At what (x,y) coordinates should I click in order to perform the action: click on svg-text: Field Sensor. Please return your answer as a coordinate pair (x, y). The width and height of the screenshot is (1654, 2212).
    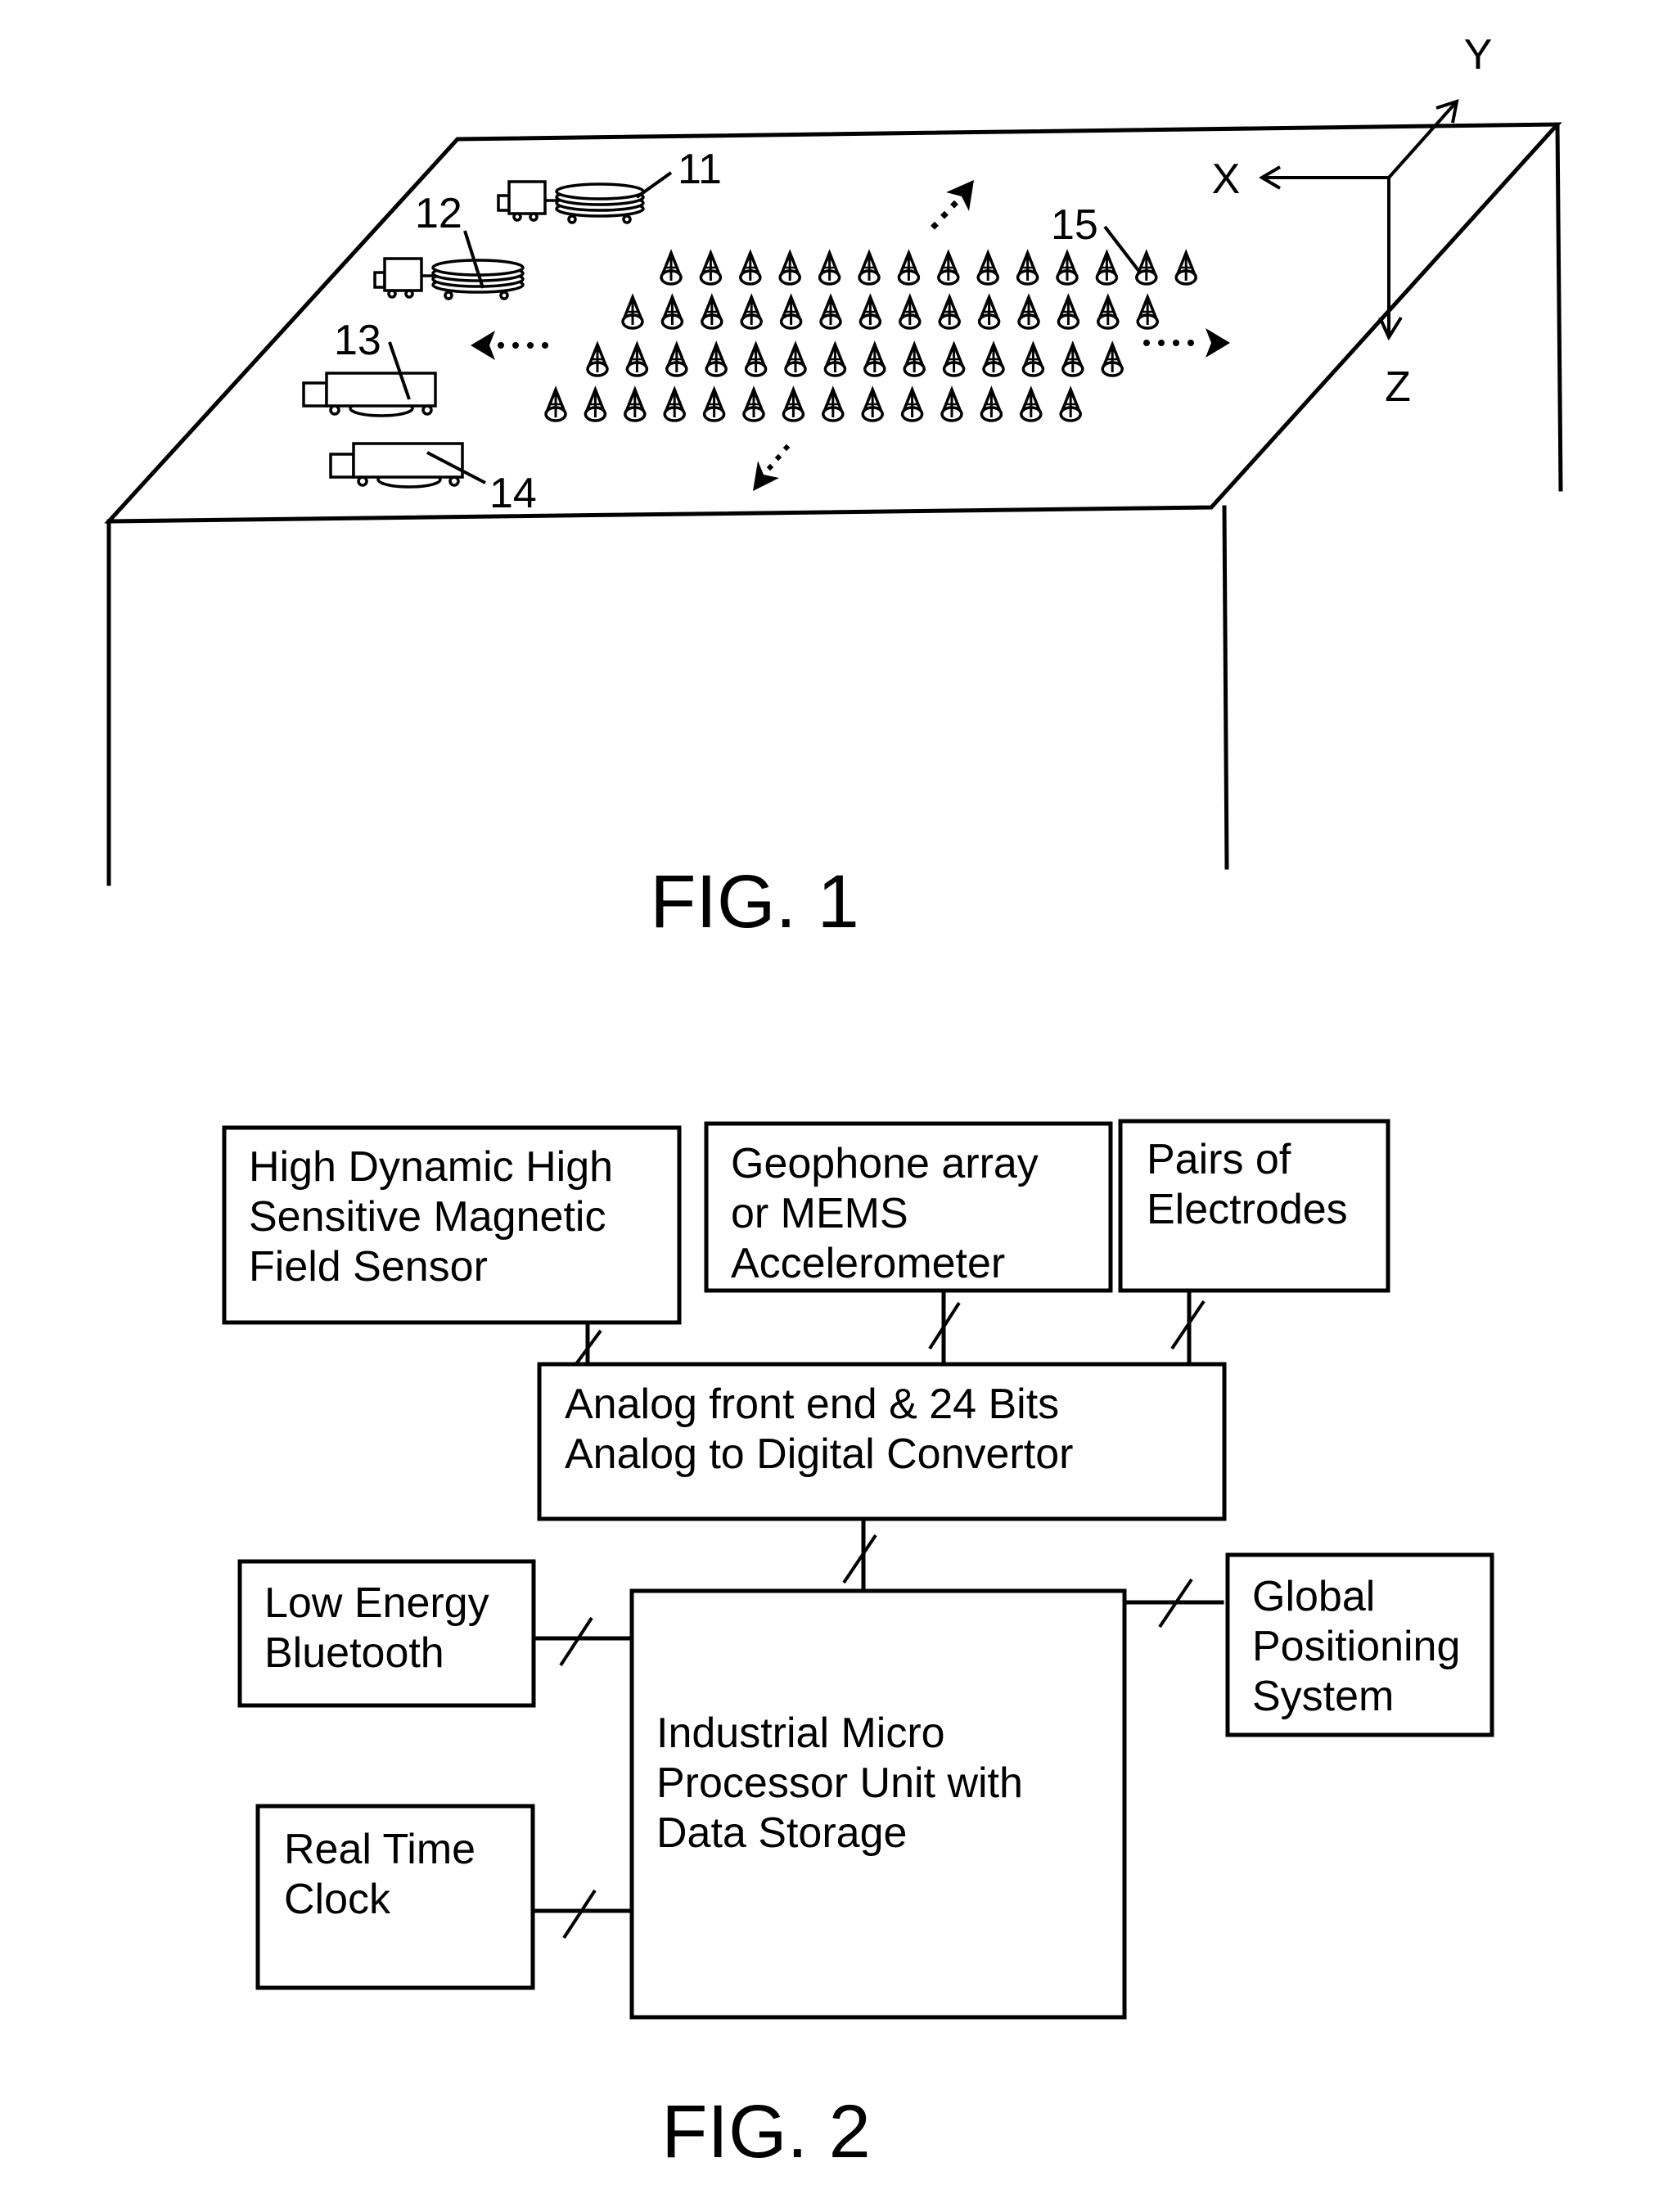
    Looking at the image, I should click on (368, 1267).